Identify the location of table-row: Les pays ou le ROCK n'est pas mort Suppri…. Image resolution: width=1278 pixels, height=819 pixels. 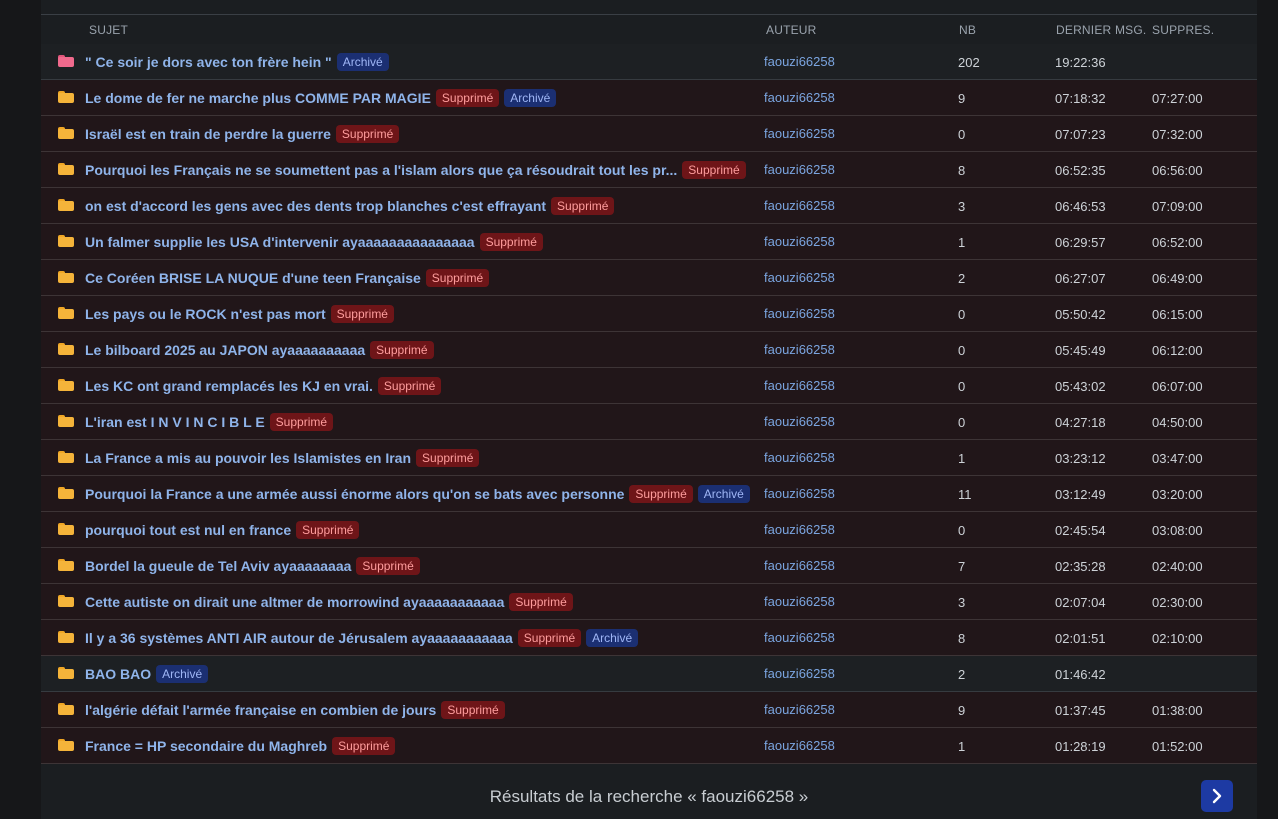
(649, 314).